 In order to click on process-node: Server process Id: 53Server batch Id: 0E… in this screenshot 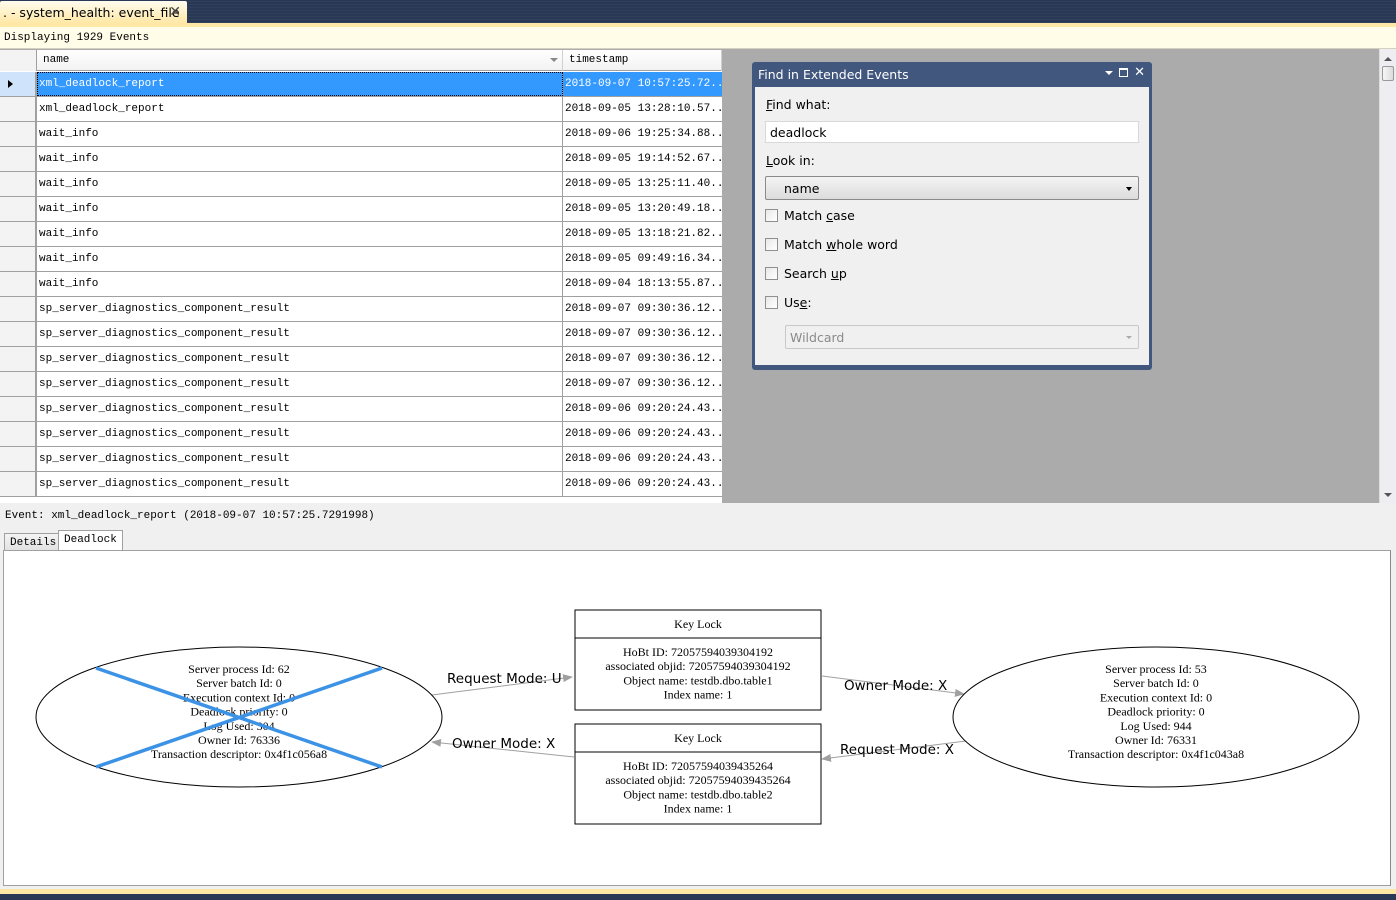, I will do `click(1156, 717)`.